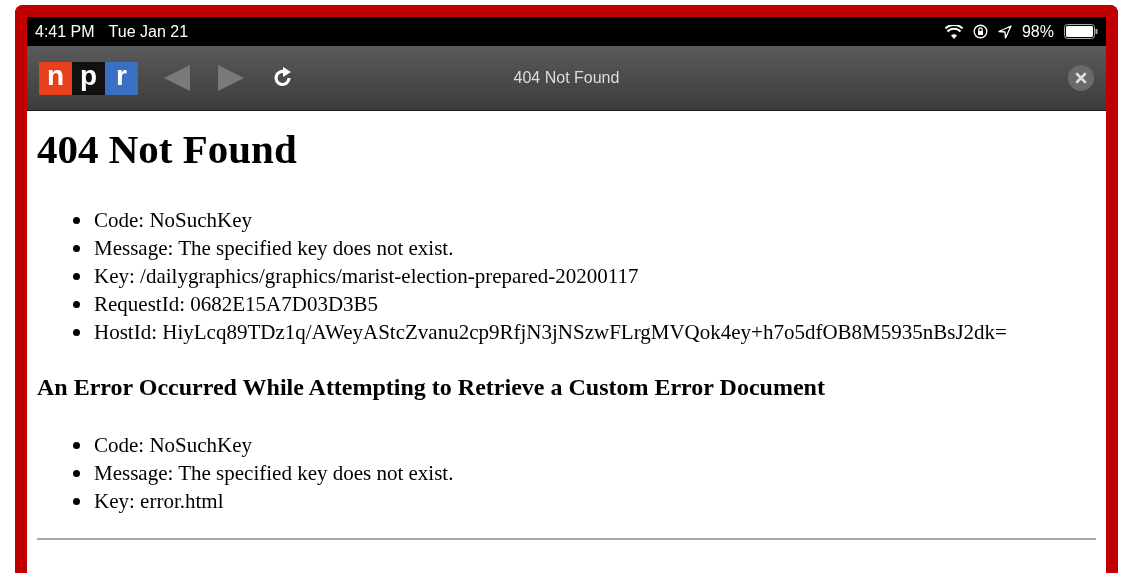 The width and height of the screenshot is (1130, 573). Describe the element at coordinates (236, 304) in the screenshot. I see `list-item-text: RequestId: 0682E15A7D03D3B5` at that location.